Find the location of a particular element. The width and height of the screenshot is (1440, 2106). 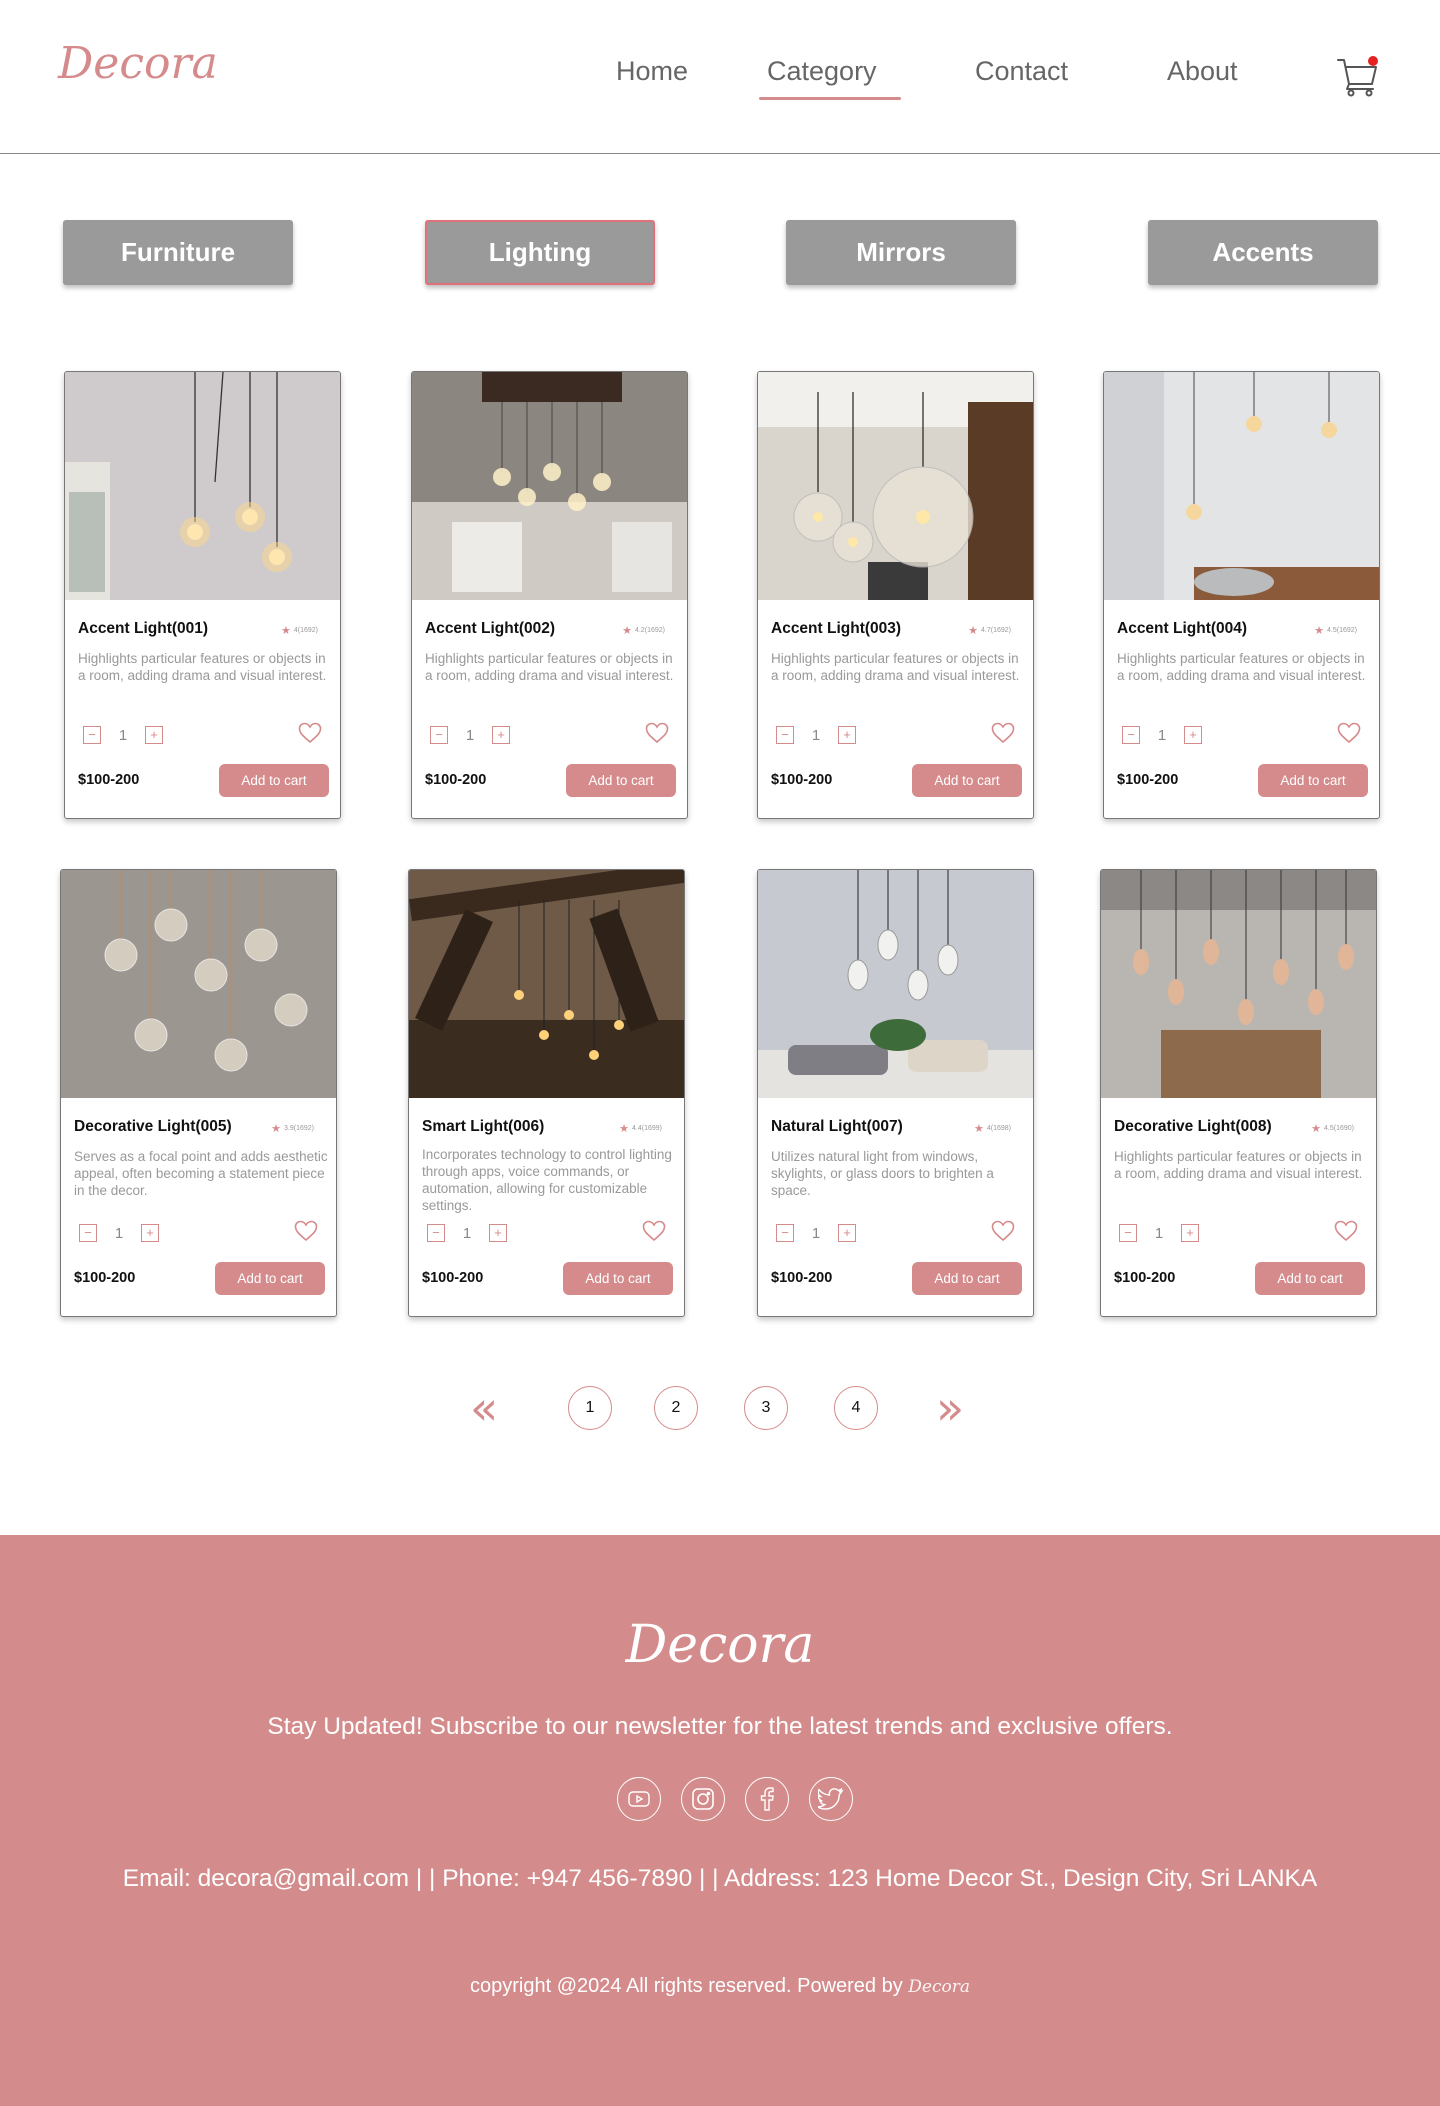

product-name: Decorative Light(008) is located at coordinates (1193, 1126).